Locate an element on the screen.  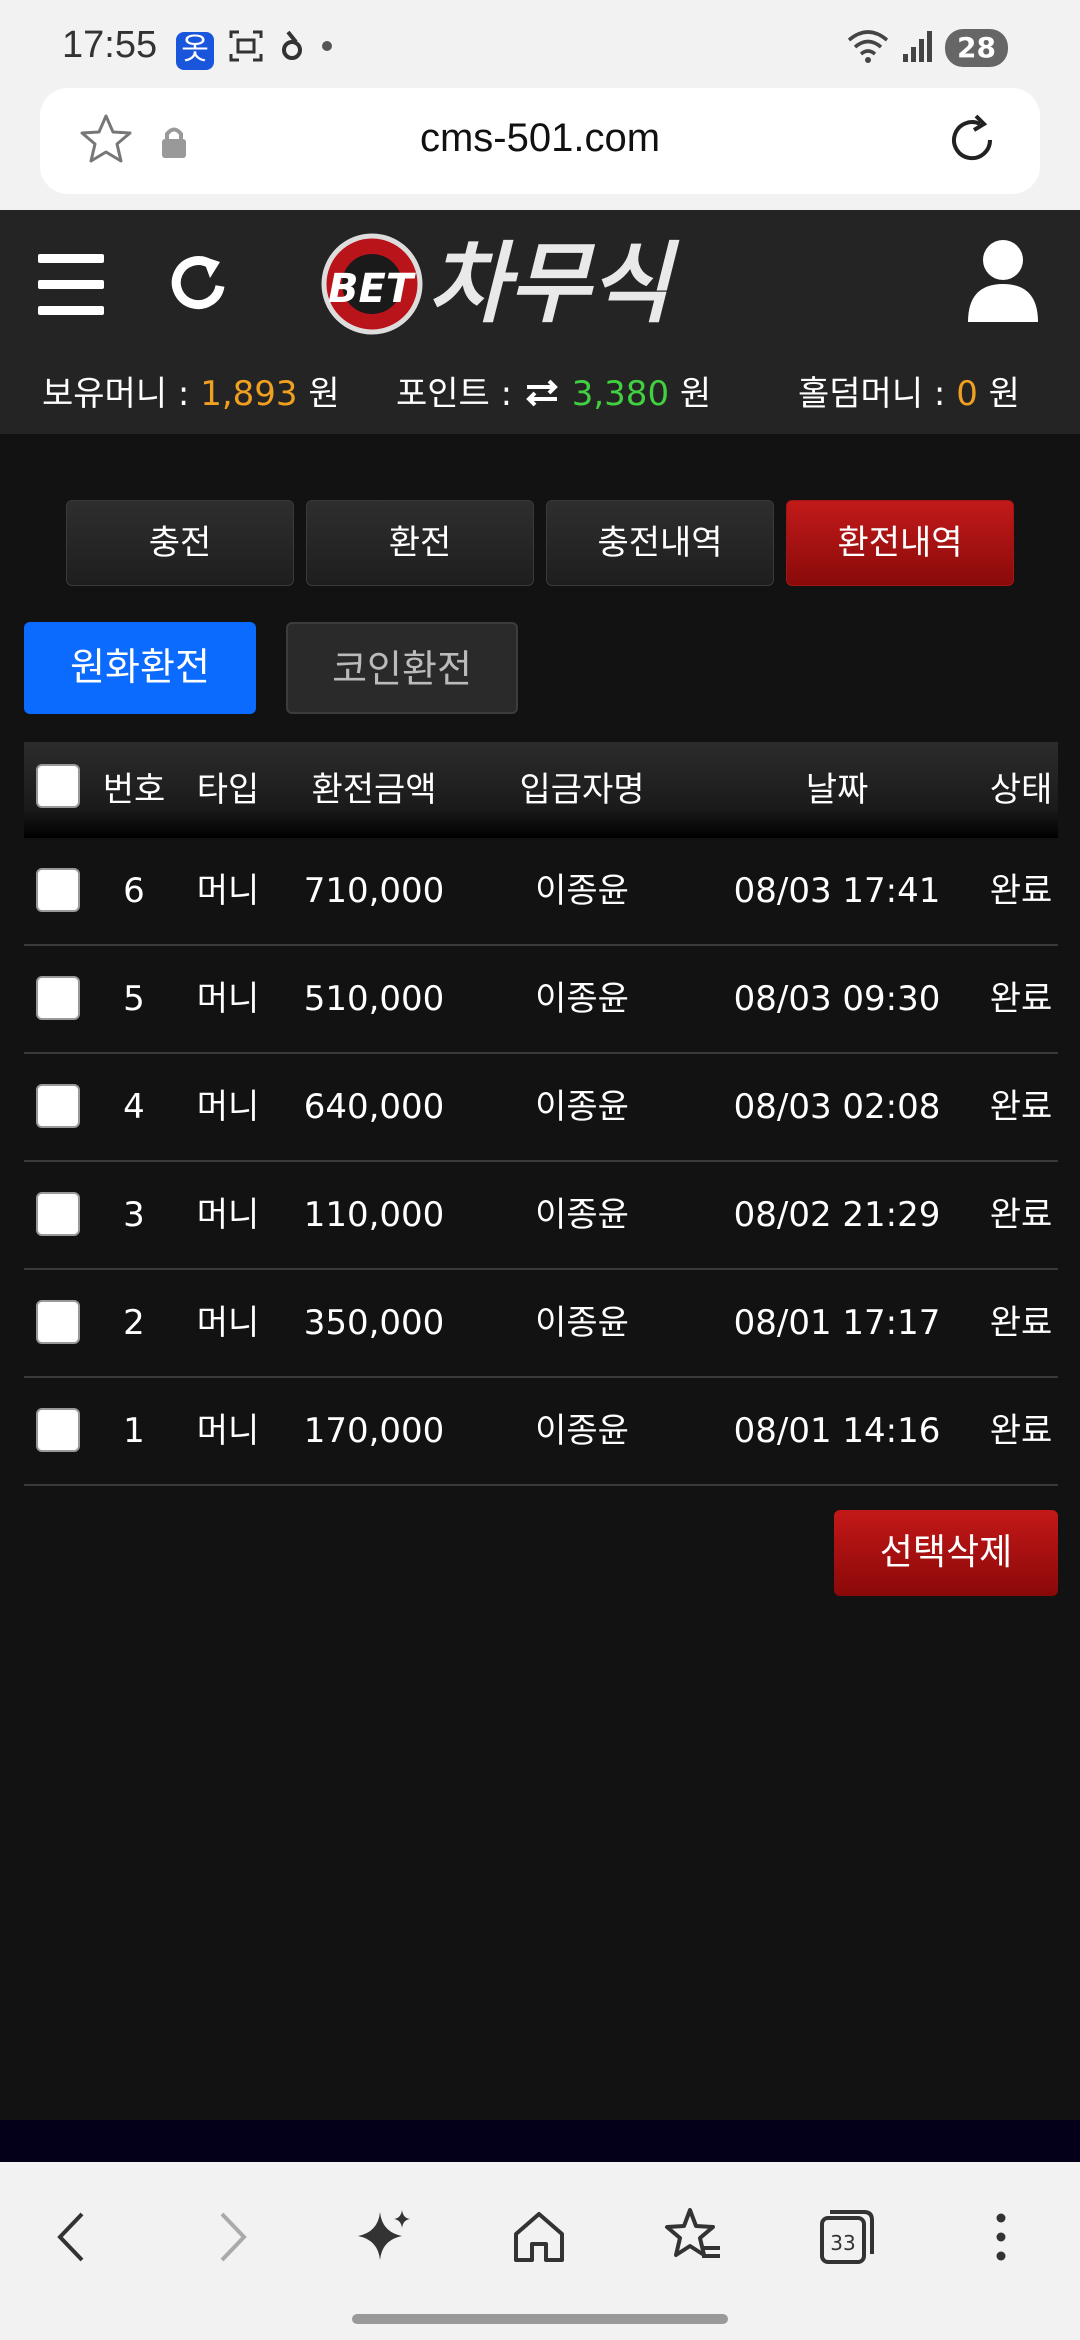
money-unit: 원 is located at coordinates (318, 394).